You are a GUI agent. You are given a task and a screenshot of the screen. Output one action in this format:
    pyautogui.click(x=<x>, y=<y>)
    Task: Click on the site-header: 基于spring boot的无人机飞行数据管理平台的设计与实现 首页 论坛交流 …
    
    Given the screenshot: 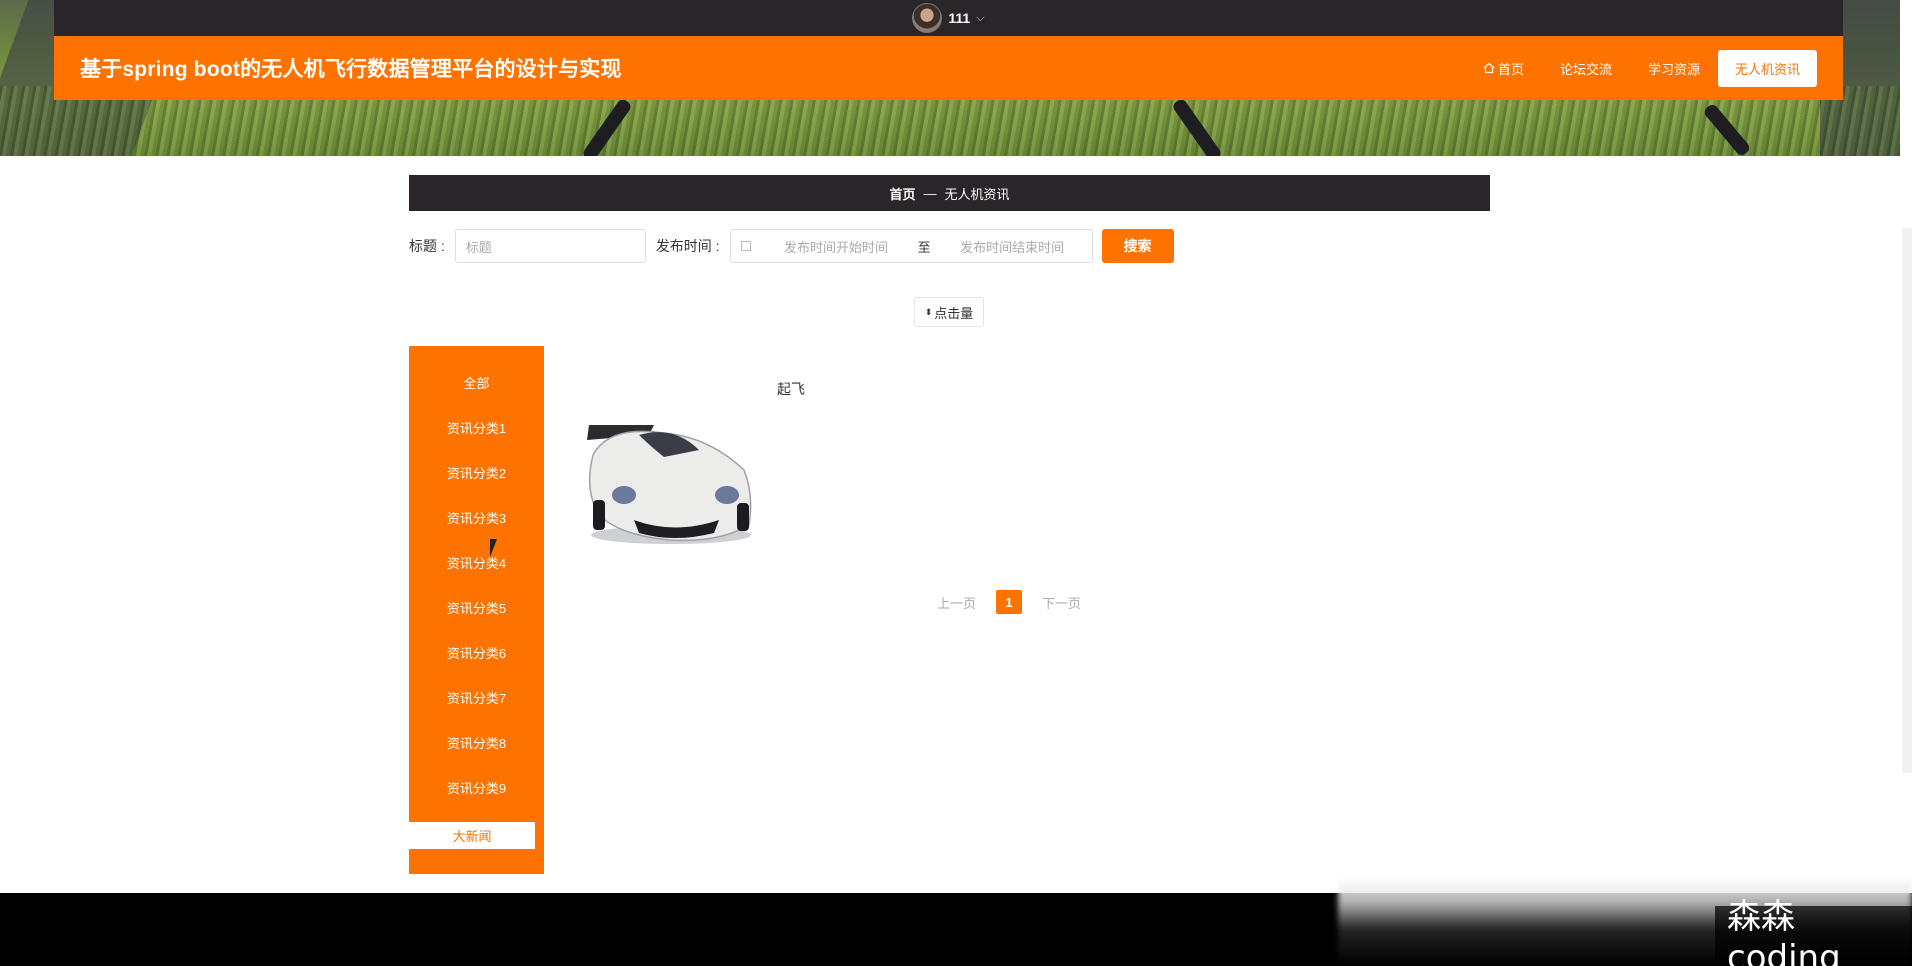 What is the action you would take?
    pyautogui.click(x=948, y=68)
    